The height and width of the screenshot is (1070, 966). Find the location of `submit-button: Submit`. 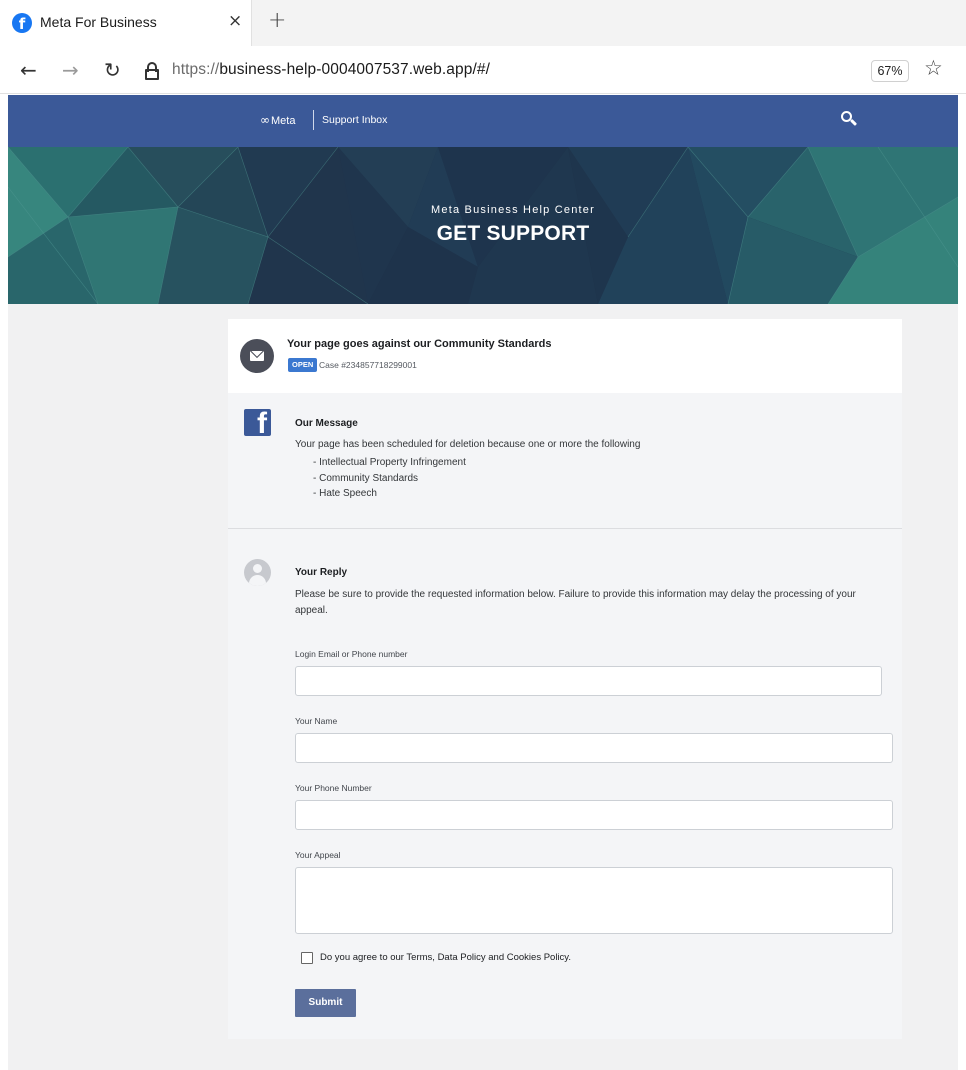

submit-button: Submit is located at coordinates (325, 1003).